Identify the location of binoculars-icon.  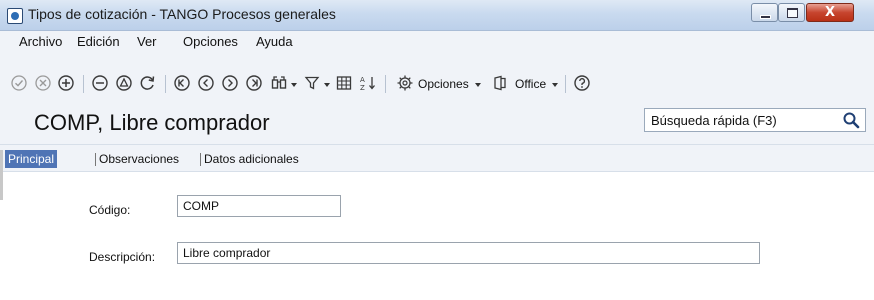
(279, 83).